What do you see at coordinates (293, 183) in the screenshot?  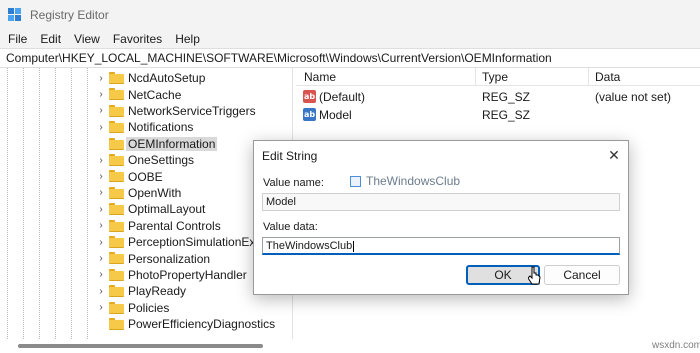 I see `value-name-label: Value name:` at bounding box center [293, 183].